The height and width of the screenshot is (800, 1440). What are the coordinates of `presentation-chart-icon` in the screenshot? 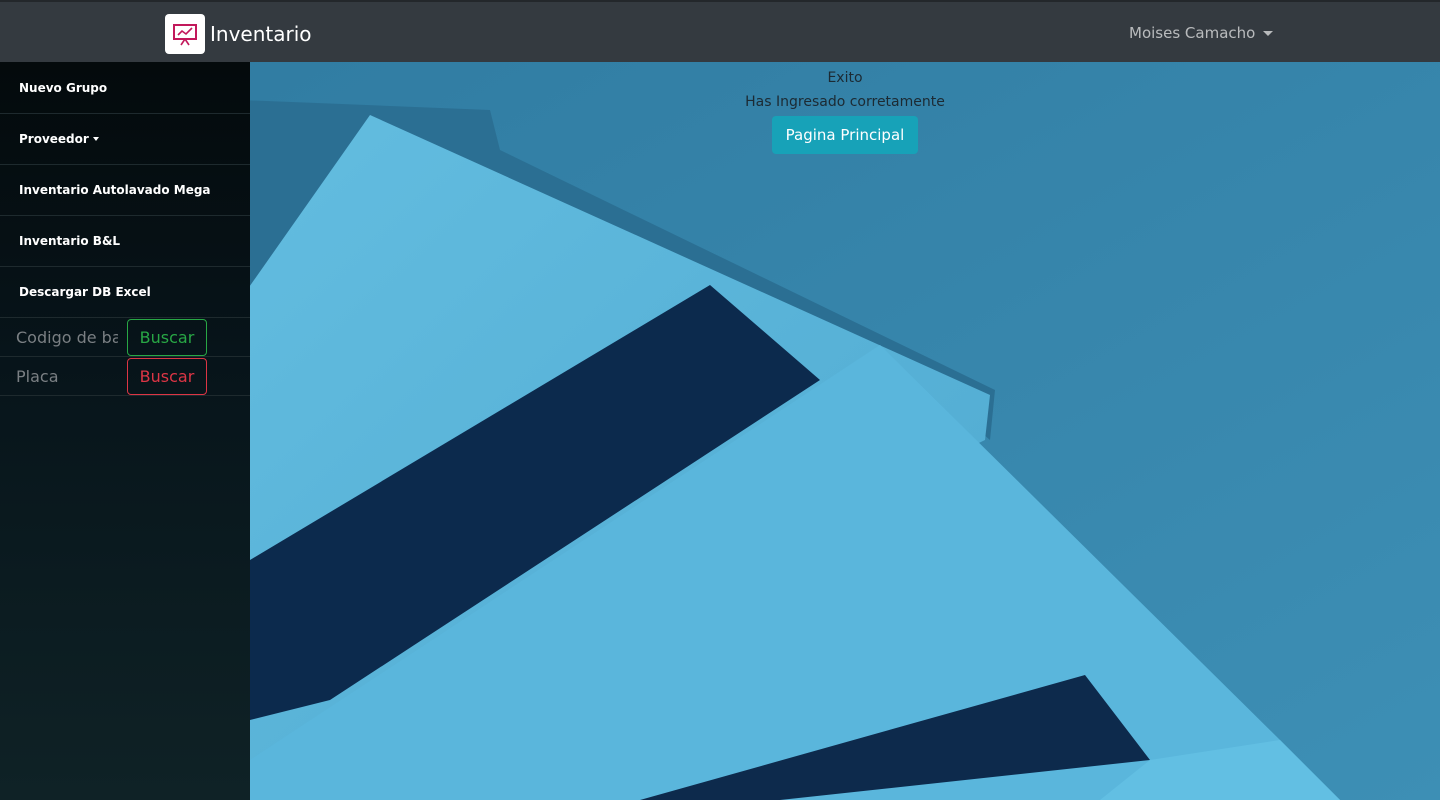 It's located at (185, 34).